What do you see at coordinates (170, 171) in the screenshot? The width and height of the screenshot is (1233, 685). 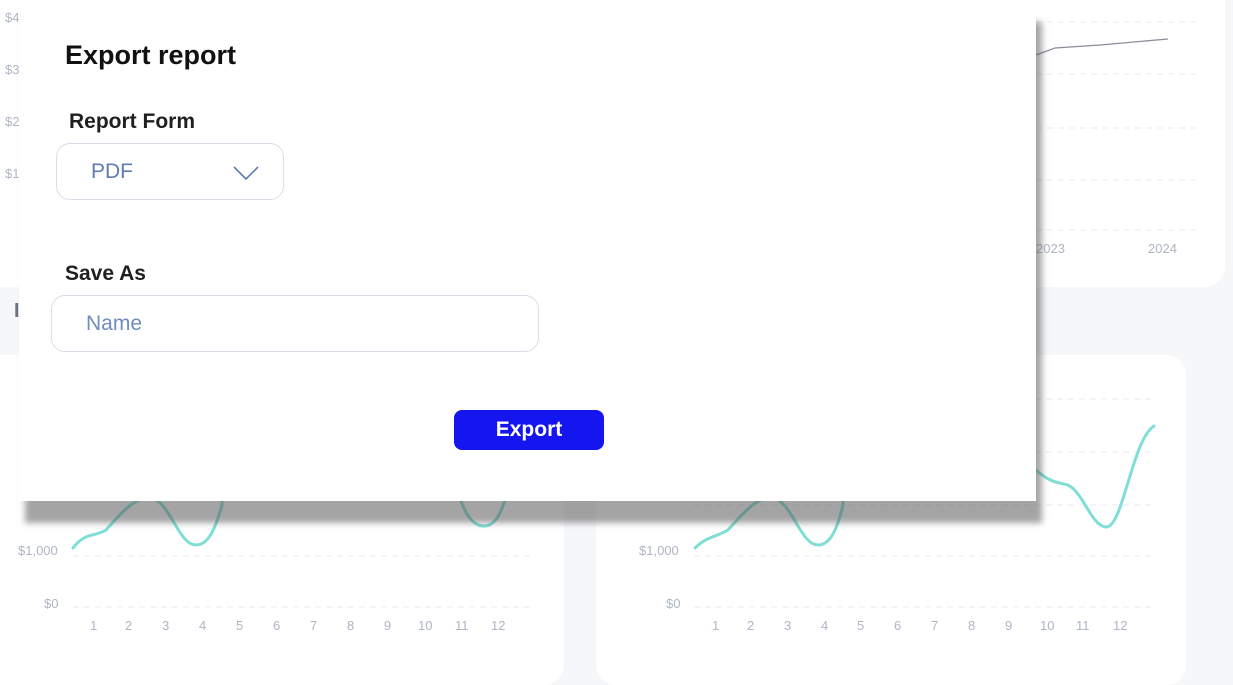 I see `report-form-select: PDF` at bounding box center [170, 171].